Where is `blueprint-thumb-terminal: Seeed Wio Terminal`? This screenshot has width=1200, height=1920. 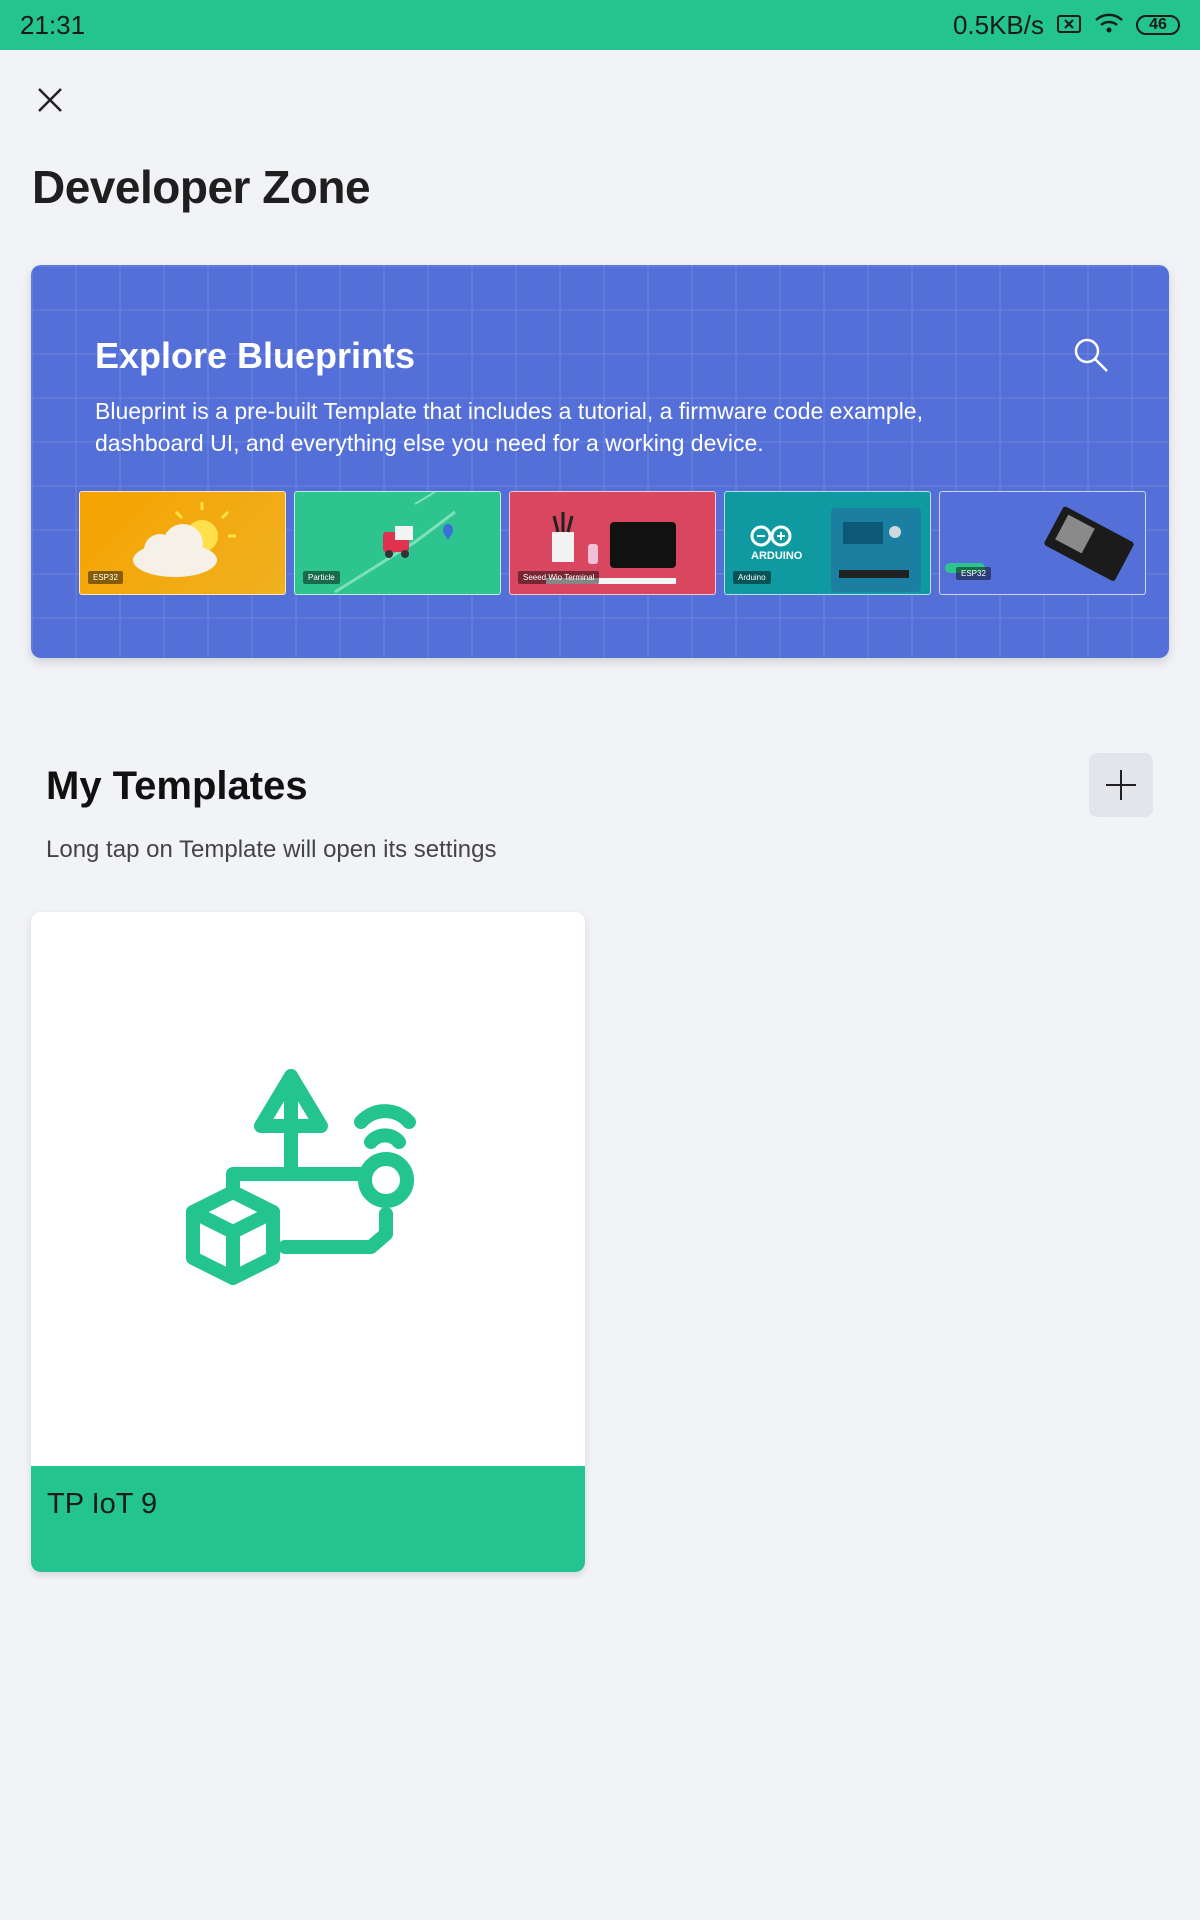 blueprint-thumb-terminal: Seeed Wio Terminal is located at coordinates (612, 543).